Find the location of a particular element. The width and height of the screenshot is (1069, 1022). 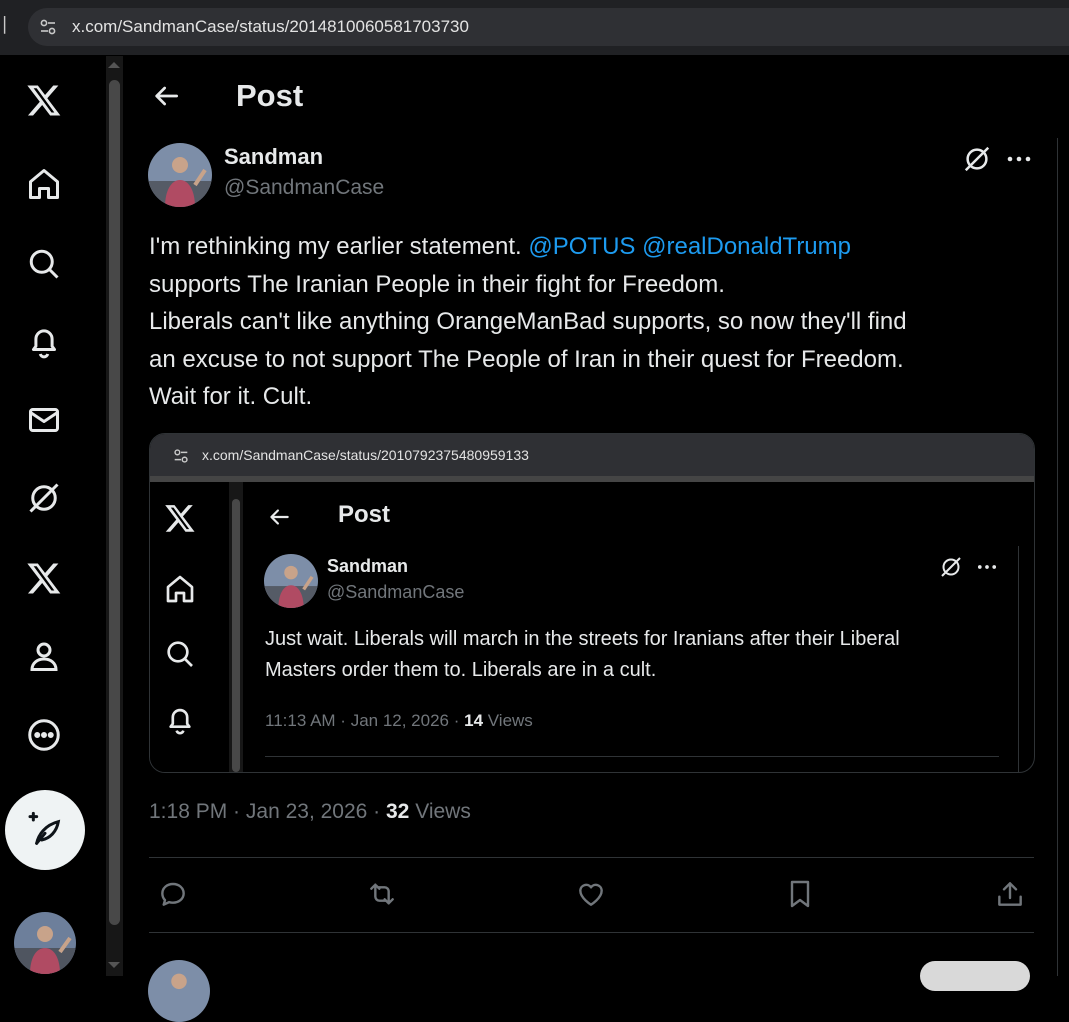

bookmark-icon is located at coordinates (800, 894).